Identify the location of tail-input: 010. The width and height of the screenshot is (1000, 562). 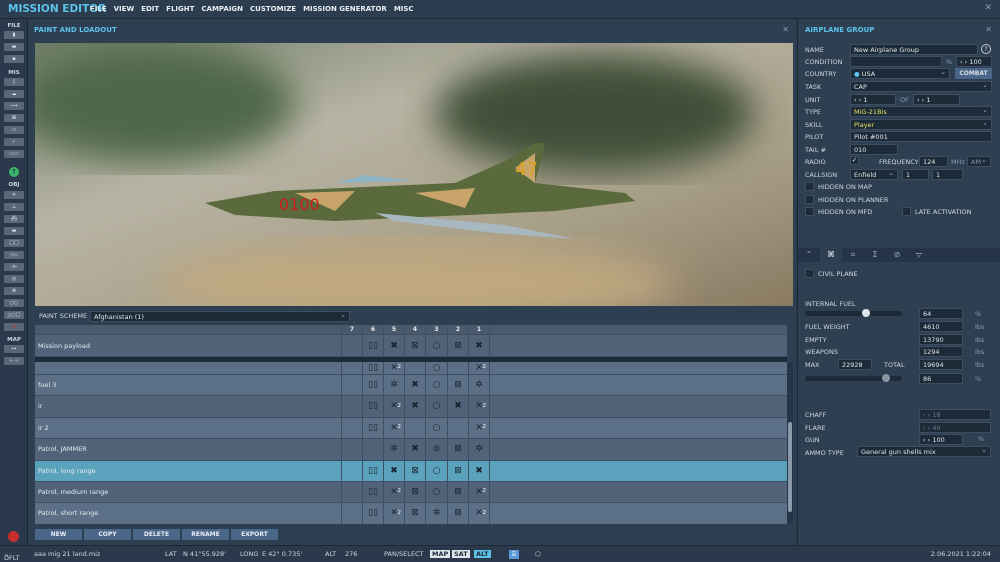
(874, 149).